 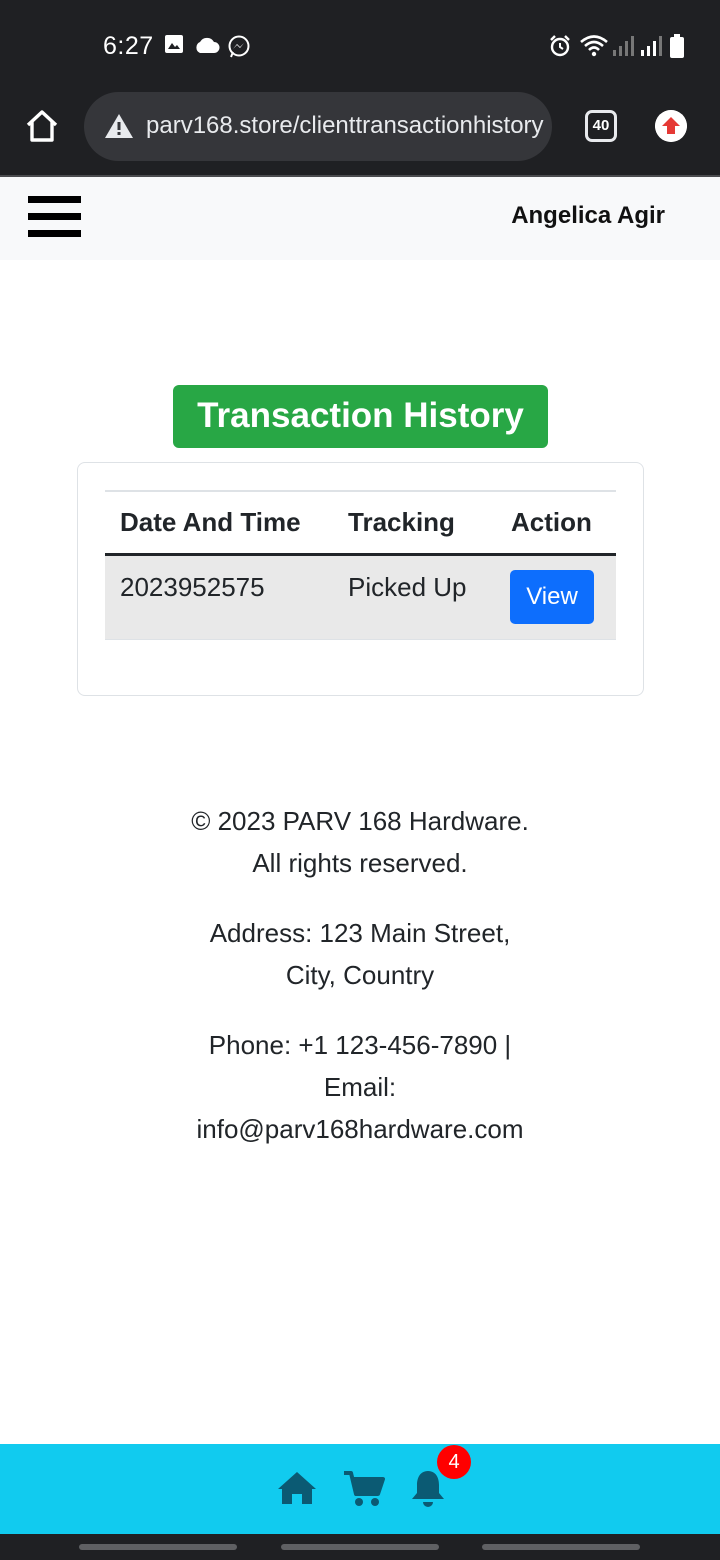 What do you see at coordinates (174, 44) in the screenshot?
I see `gallery-icon` at bounding box center [174, 44].